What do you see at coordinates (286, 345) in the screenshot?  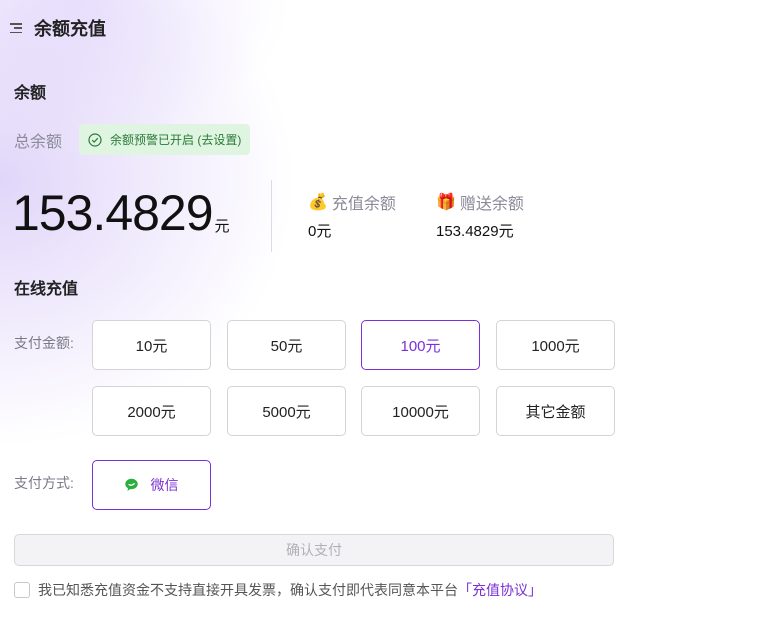 I see `amount-option-50: 50元` at bounding box center [286, 345].